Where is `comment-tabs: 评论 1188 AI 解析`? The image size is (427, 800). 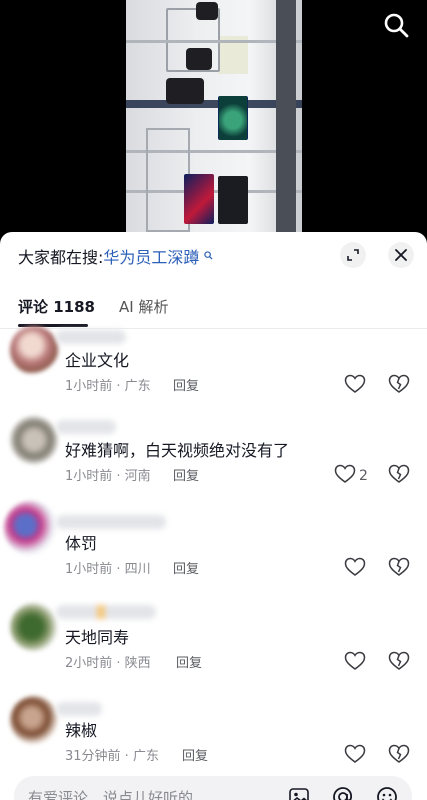 comment-tabs: 评论 1188 AI 解析 is located at coordinates (213, 310).